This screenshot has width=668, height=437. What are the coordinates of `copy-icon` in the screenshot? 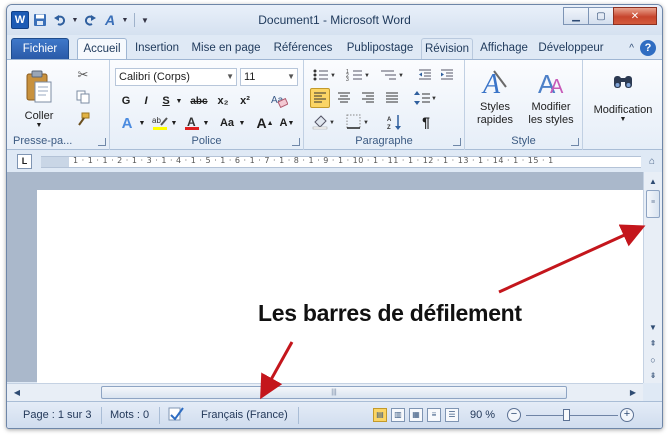 It's located at (83, 97).